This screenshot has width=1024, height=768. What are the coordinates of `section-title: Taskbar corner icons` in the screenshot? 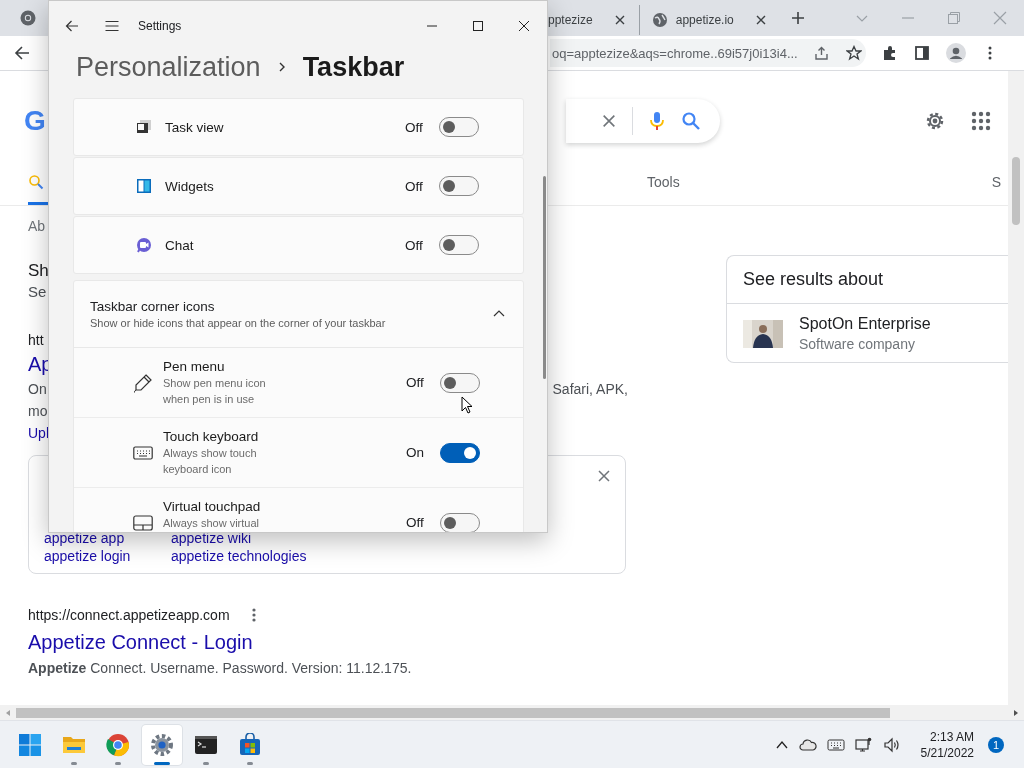 It's located at (153, 306).